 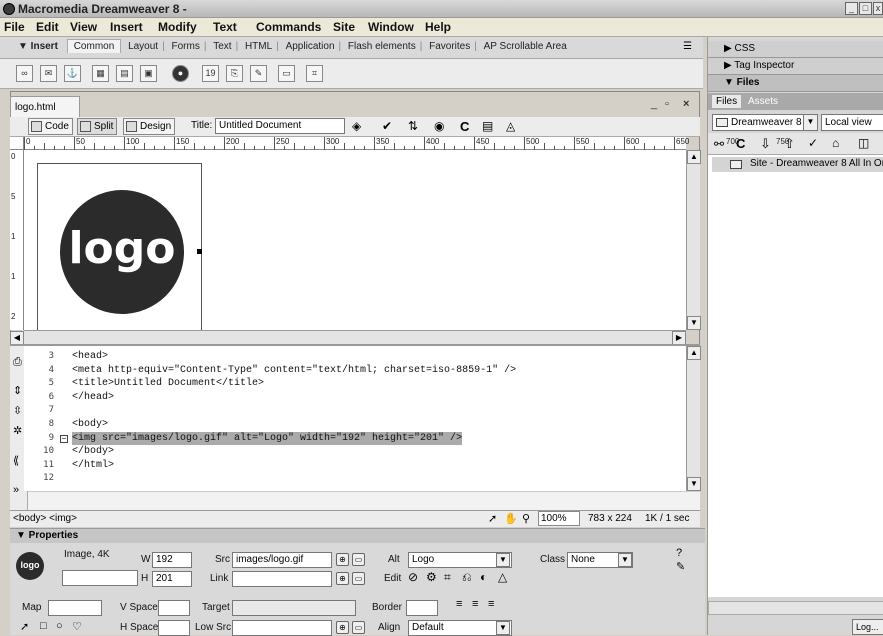 What do you see at coordinates (382, 46) in the screenshot?
I see `tab-flash-elements: Flash elements` at bounding box center [382, 46].